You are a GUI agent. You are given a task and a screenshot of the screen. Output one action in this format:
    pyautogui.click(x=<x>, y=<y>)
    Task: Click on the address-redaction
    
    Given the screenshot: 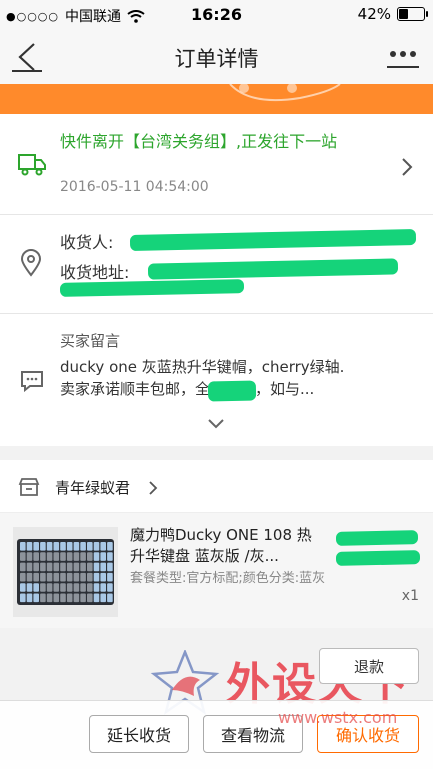 What is the action you would take?
    pyautogui.click(x=273, y=269)
    